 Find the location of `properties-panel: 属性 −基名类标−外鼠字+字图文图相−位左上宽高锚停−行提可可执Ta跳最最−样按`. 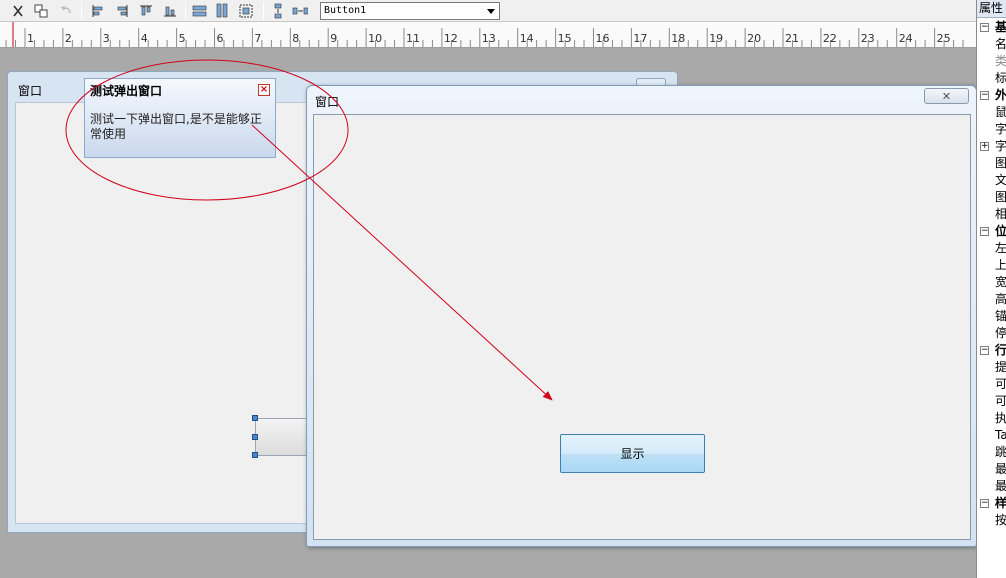

properties-panel: 属性 −基名类标−外鼠字+字图文图相−位左上宽高锚停−行提可可执Ta跳最最−样按 is located at coordinates (991, 289).